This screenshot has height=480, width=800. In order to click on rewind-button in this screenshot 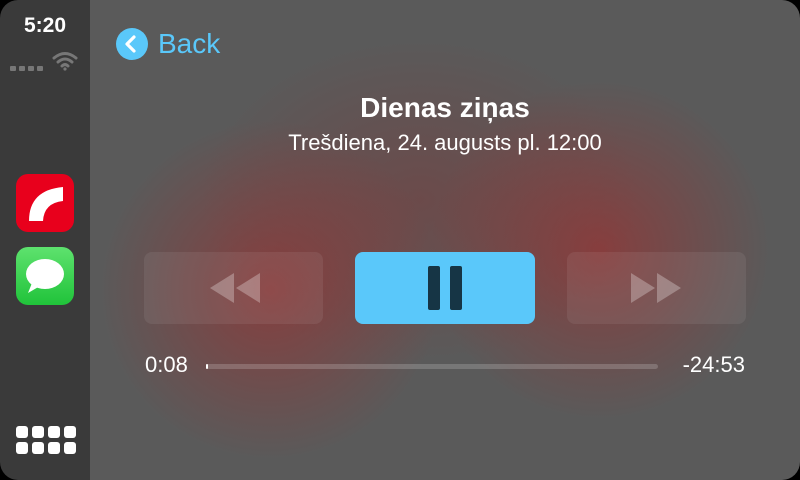, I will do `click(233, 288)`.